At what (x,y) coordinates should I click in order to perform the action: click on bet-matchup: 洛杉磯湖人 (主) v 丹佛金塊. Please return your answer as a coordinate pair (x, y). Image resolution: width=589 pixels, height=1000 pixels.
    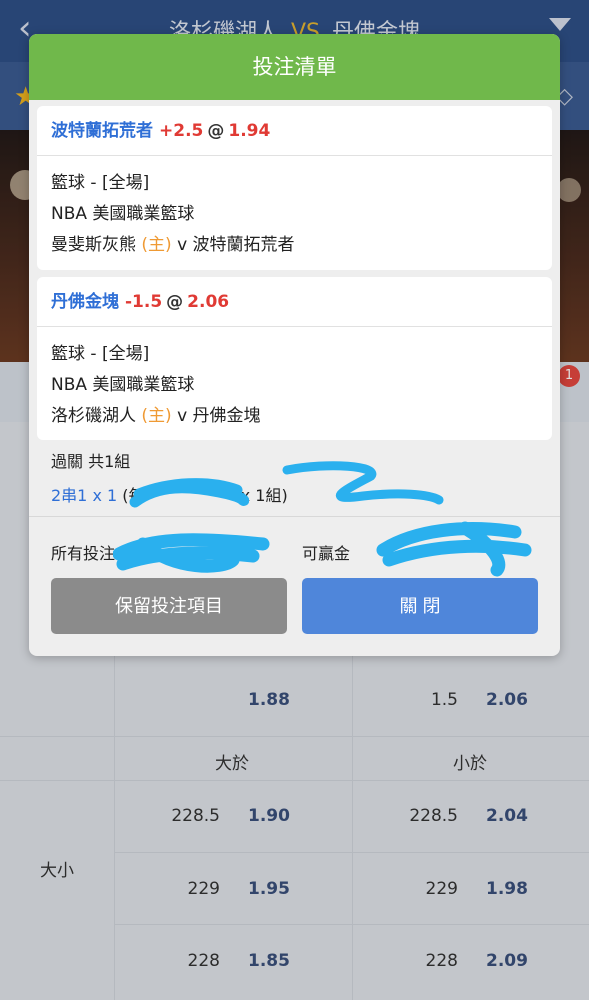
    Looking at the image, I should click on (294, 416).